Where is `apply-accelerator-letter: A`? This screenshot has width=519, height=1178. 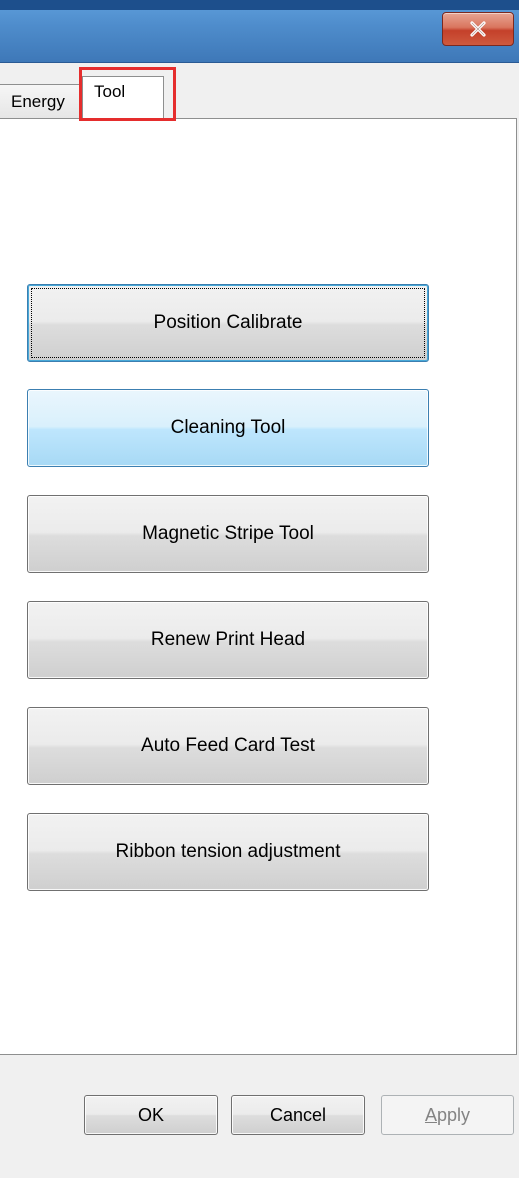 apply-accelerator-letter: A is located at coordinates (430, 1114).